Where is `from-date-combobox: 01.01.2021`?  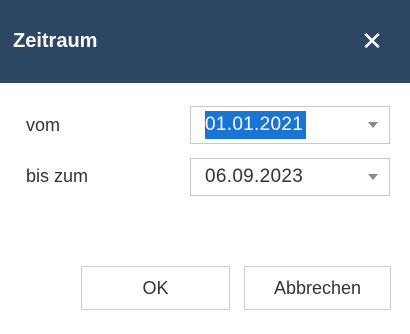 from-date-combobox: 01.01.2021 is located at coordinates (290, 125).